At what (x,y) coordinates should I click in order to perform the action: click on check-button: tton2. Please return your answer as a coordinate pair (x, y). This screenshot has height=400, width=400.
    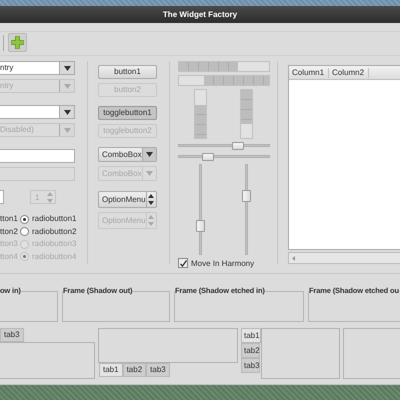
    Looking at the image, I should click on (10, 231).